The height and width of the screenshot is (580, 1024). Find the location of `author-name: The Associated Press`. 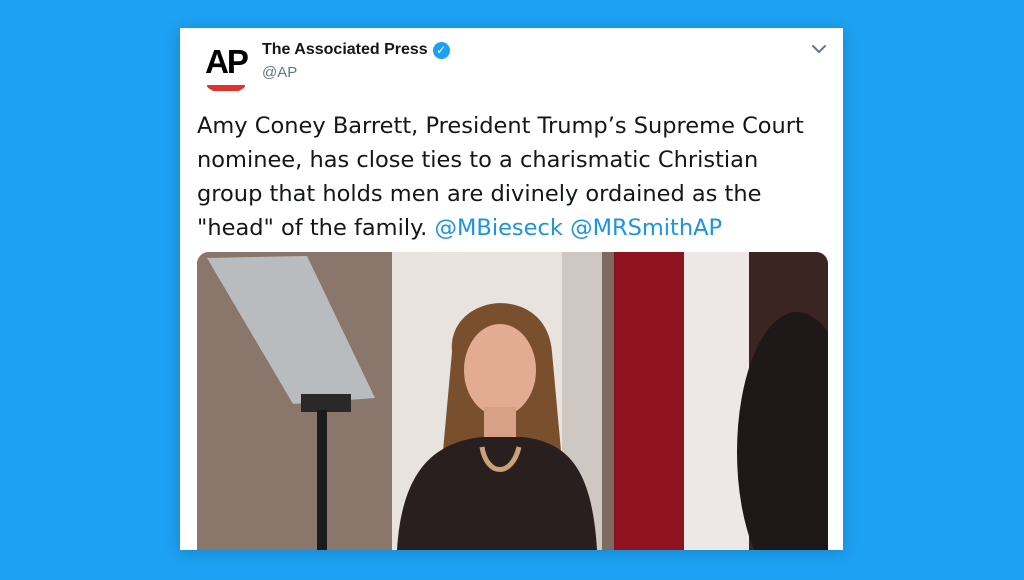

author-name: The Associated Press is located at coordinates (345, 50).